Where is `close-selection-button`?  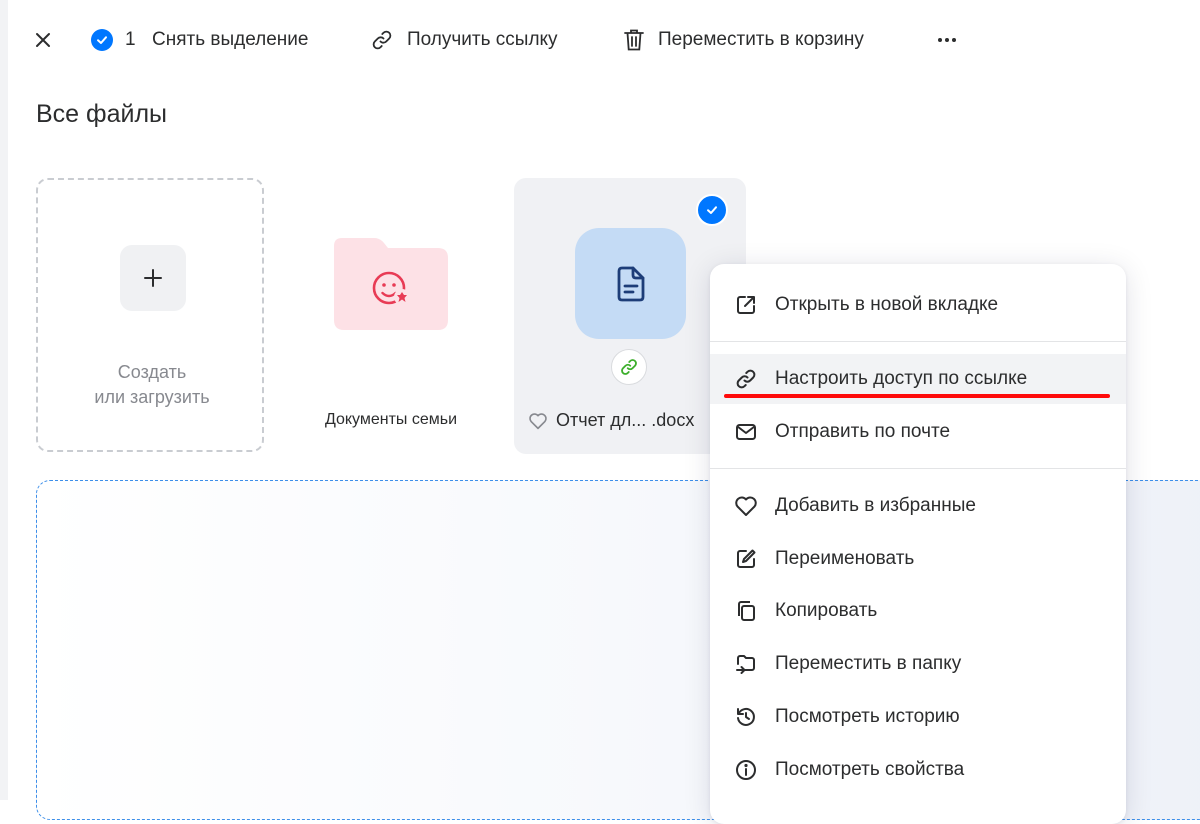 close-selection-button is located at coordinates (43, 40).